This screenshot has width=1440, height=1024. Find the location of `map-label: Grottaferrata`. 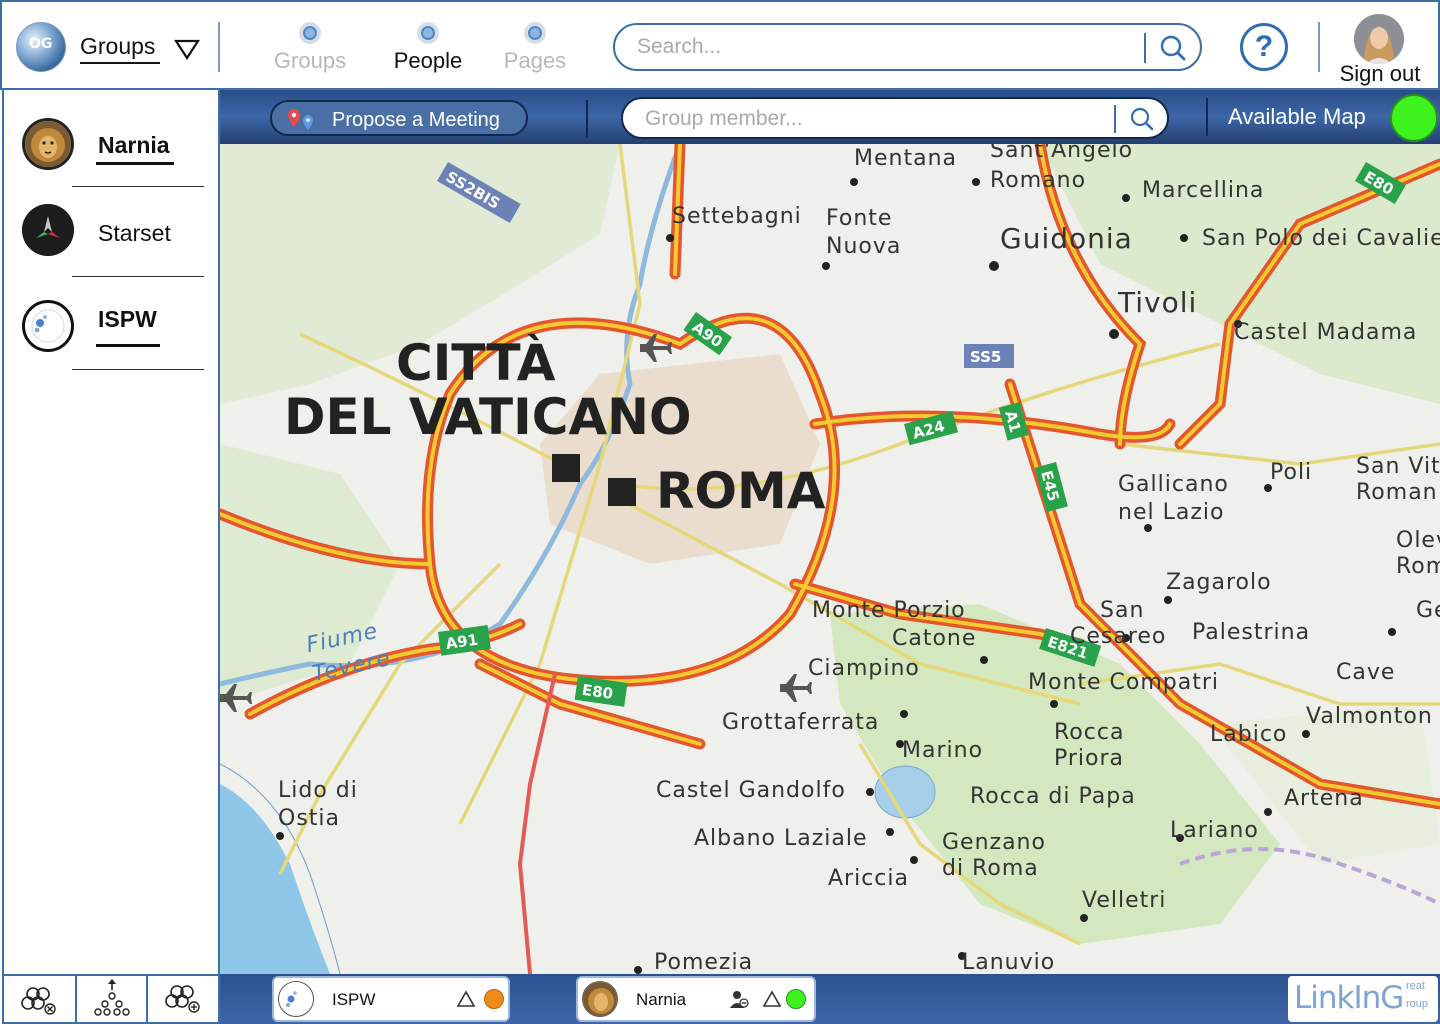

map-label: Grottaferrata is located at coordinates (801, 722).